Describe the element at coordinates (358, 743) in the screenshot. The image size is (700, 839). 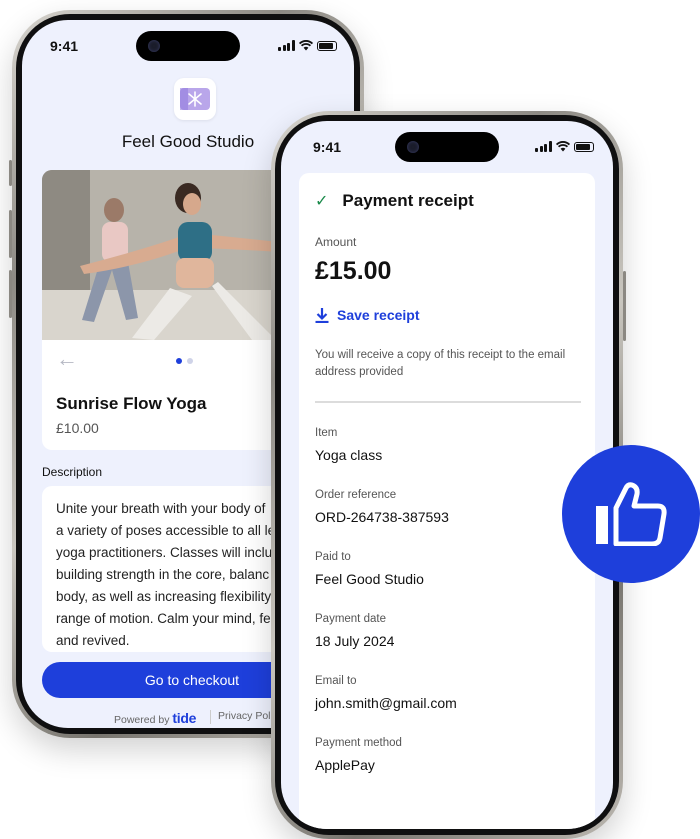
I see `field-label: Payment method` at that location.